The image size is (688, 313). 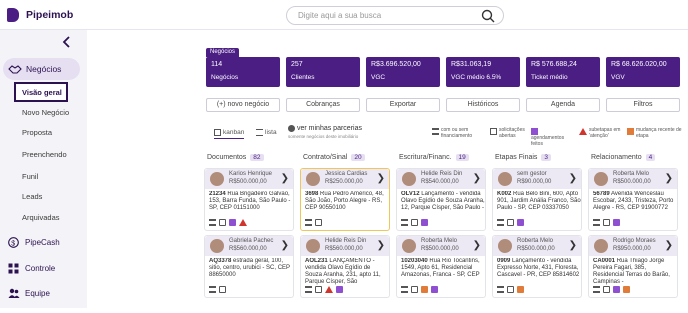 What do you see at coordinates (643, 72) in the screenshot?
I see `stat-card: R$ 68.626.020,00 VGV` at bounding box center [643, 72].